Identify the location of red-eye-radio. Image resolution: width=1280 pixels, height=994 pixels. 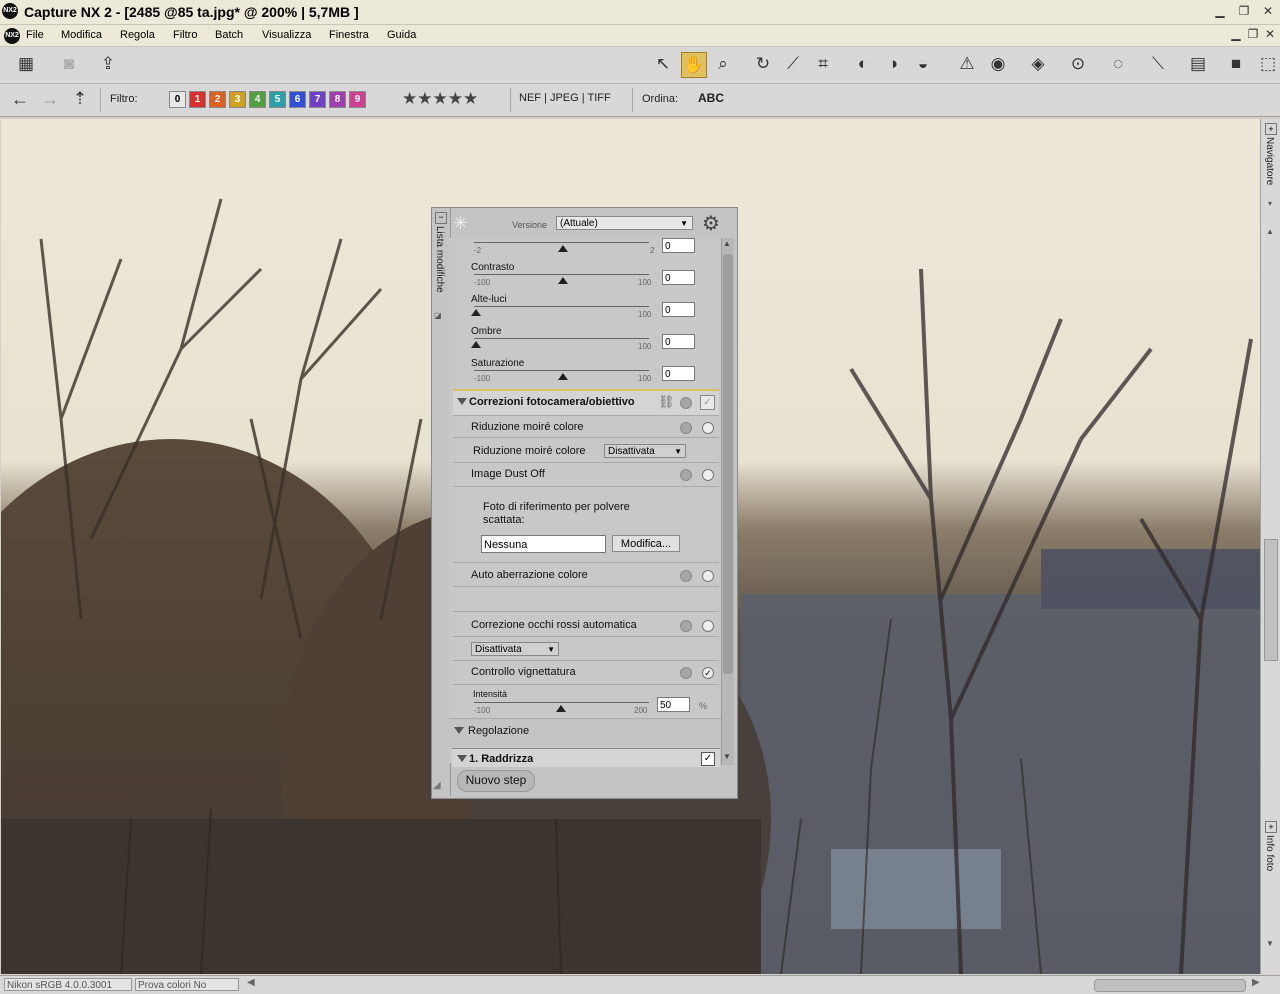
(708, 626).